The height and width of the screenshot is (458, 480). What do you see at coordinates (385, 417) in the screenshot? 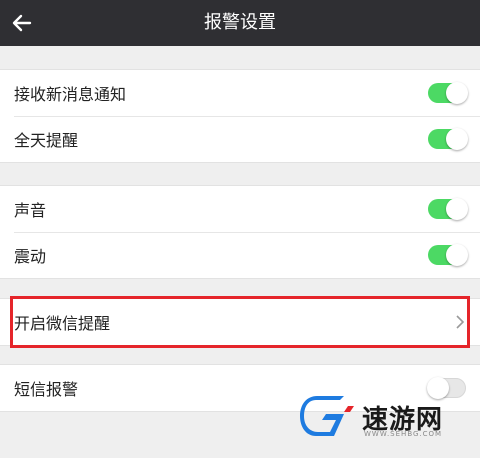
I see `watermark: 速游网 WWW.SEHBG.COM` at bounding box center [385, 417].